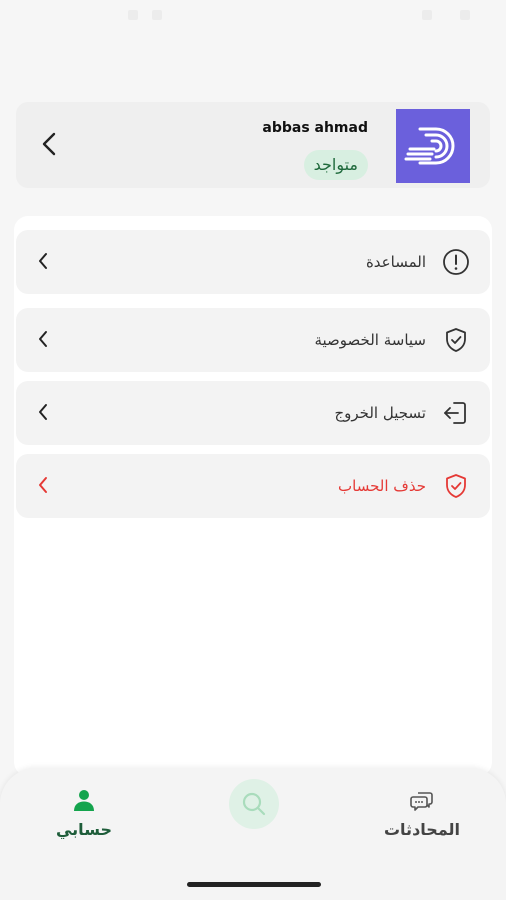  I want to click on logout-icon, so click(456, 413).